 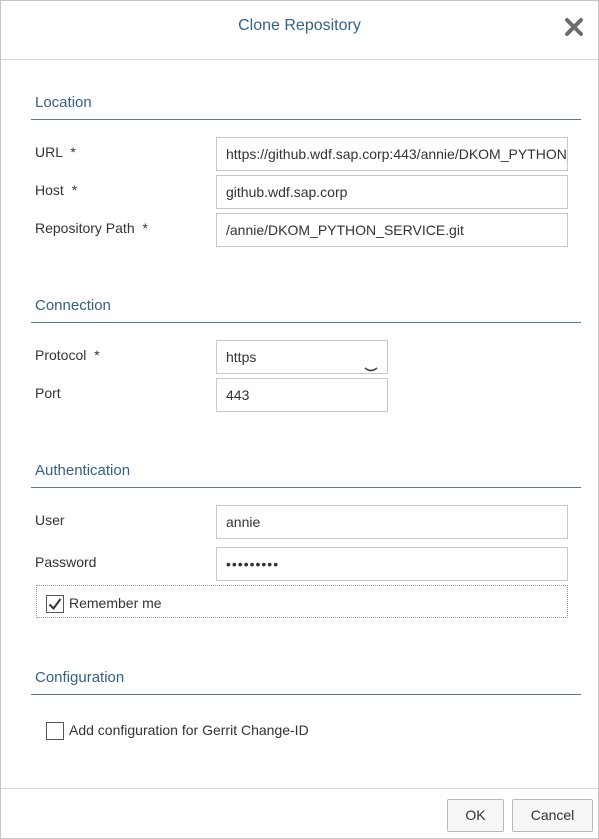 I want to click on port-label: Port, so click(x=48, y=393).